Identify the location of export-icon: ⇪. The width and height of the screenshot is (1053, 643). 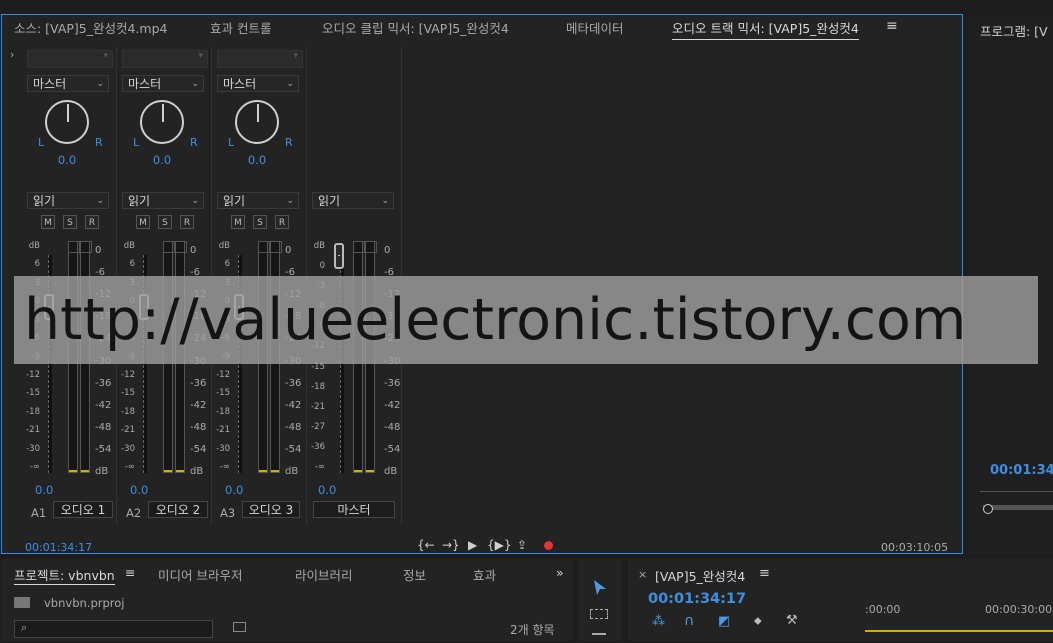
(522, 545).